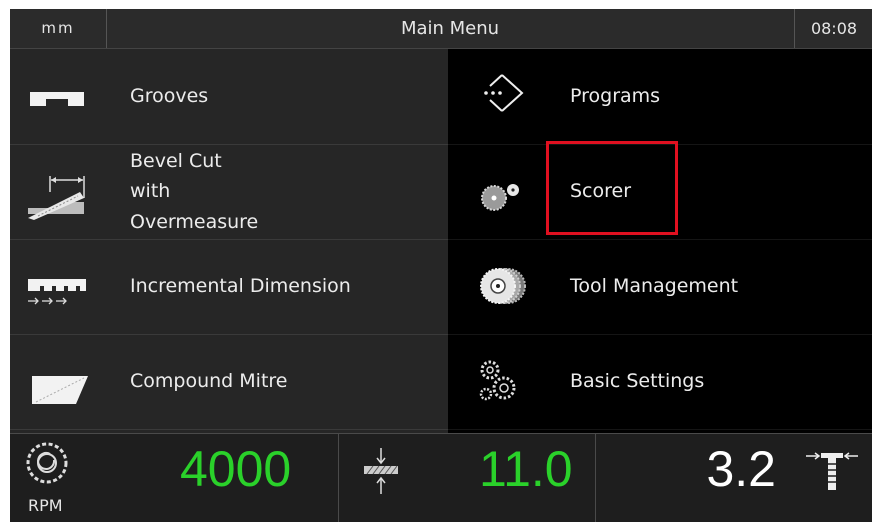 This screenshot has height=522, width=877. I want to click on material-thickness-icon, so click(381, 476).